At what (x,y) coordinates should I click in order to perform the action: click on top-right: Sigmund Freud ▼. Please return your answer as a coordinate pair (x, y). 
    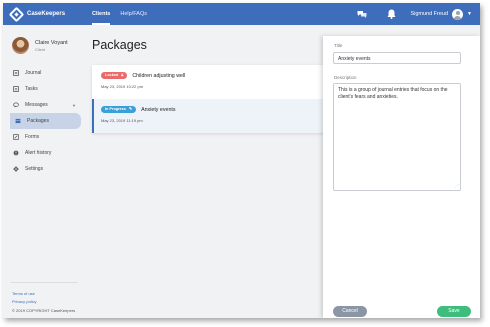
    Looking at the image, I should click on (414, 14).